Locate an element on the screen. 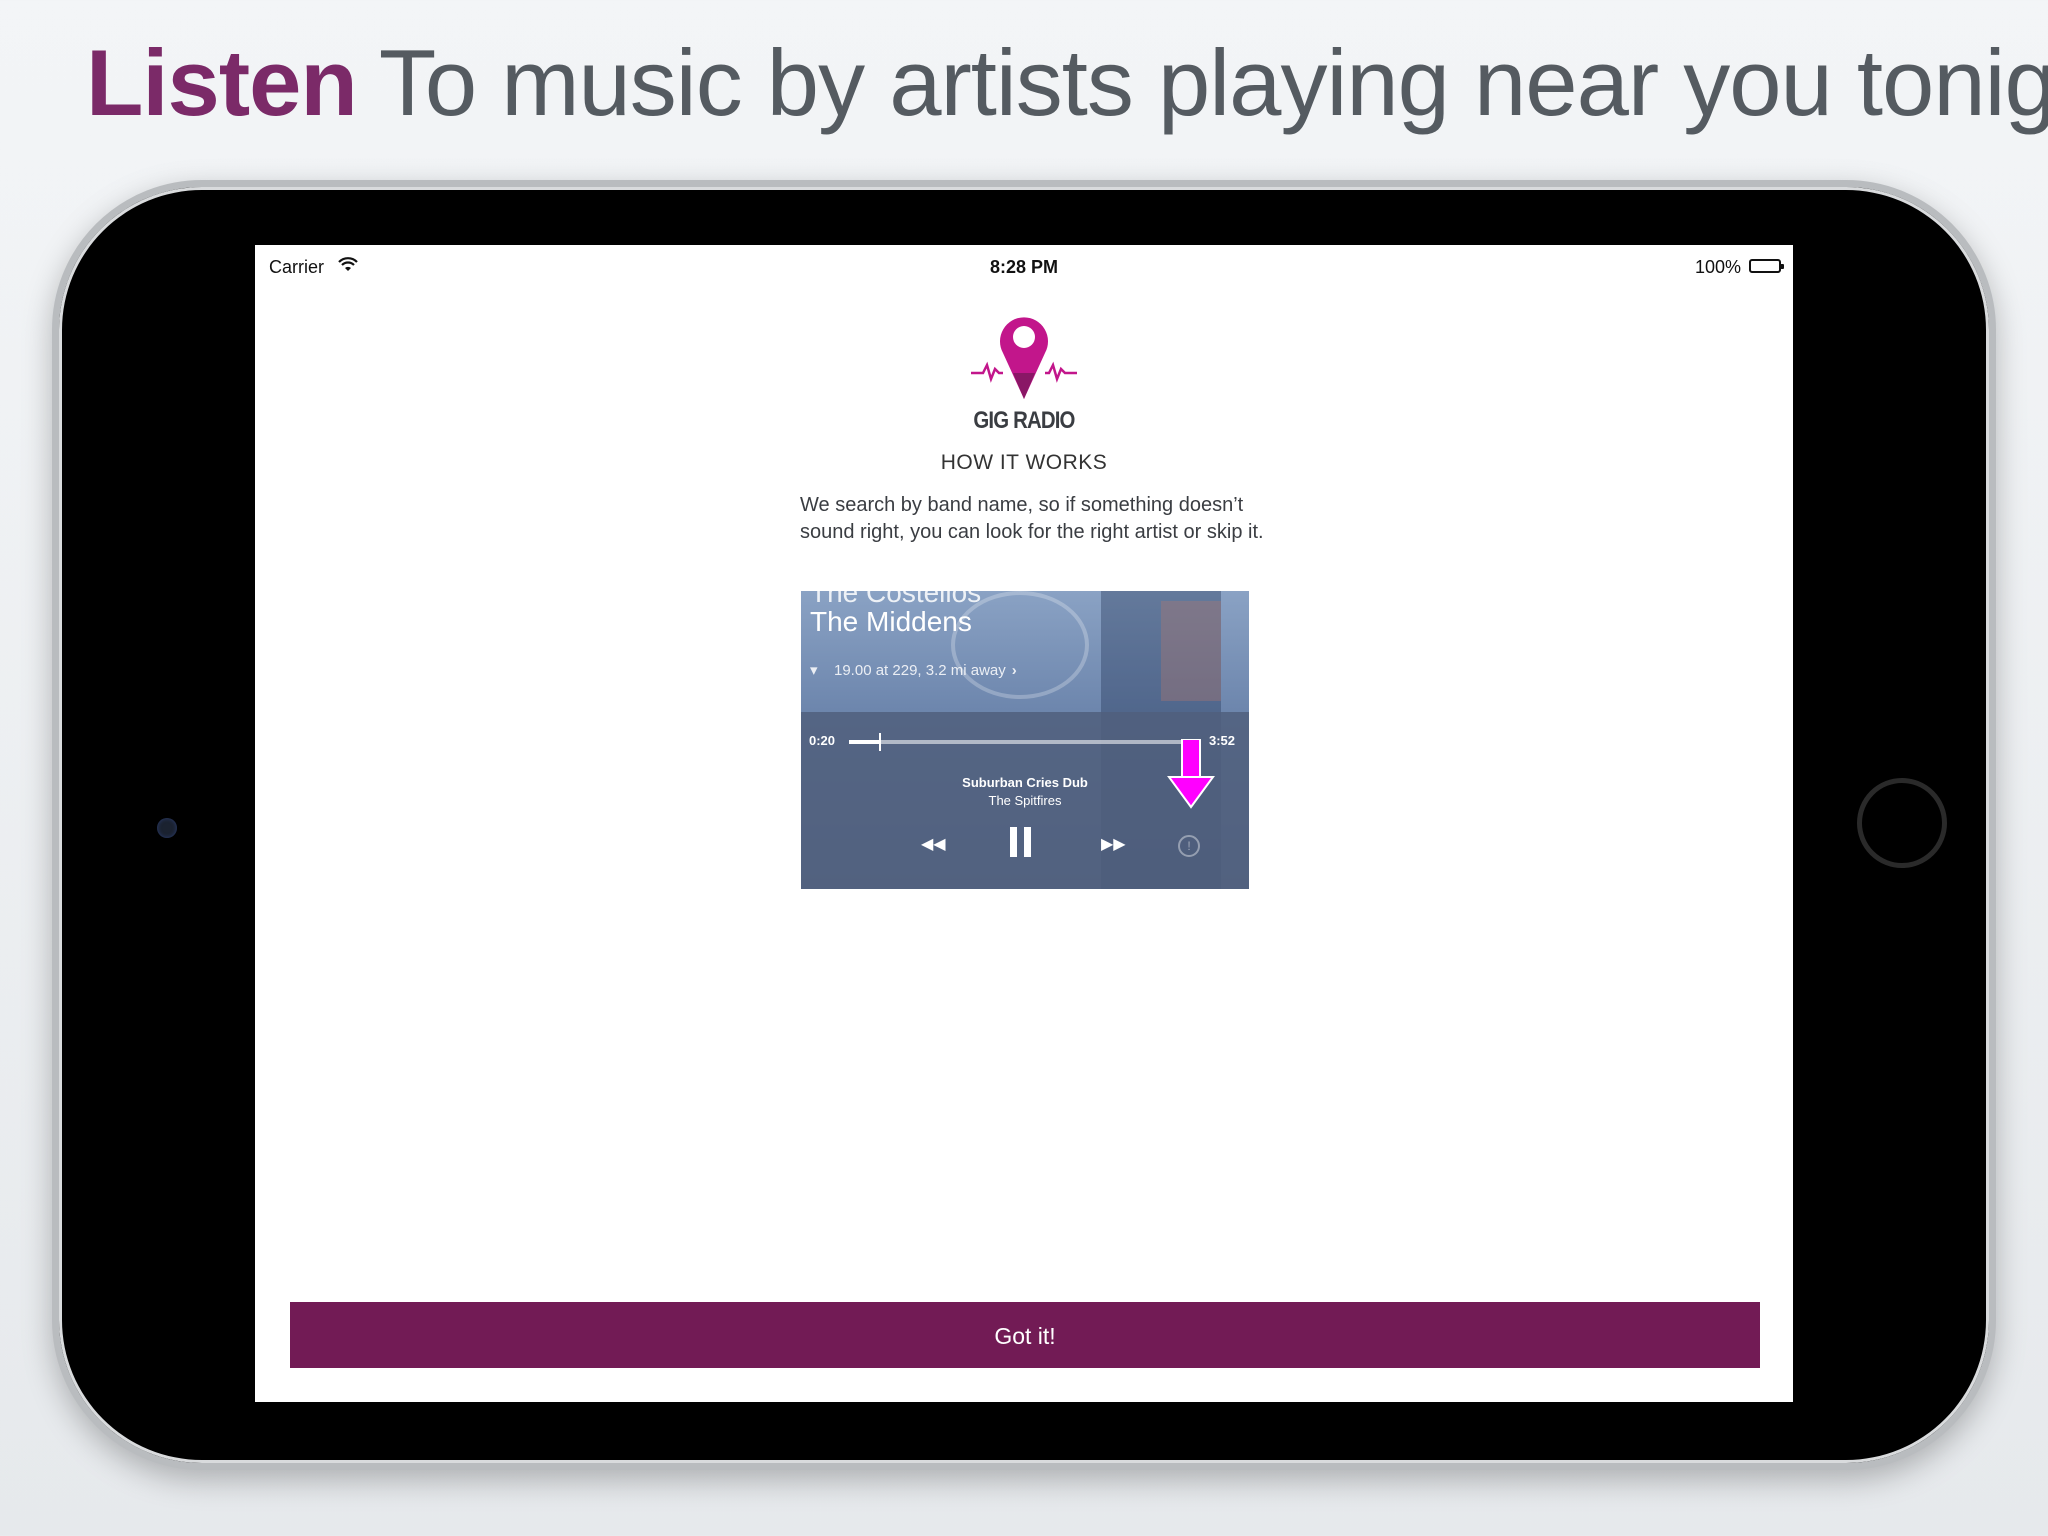 Image resolution: width=2048 pixels, height=1536 pixels. rewind-icon: ◀◀ is located at coordinates (933, 844).